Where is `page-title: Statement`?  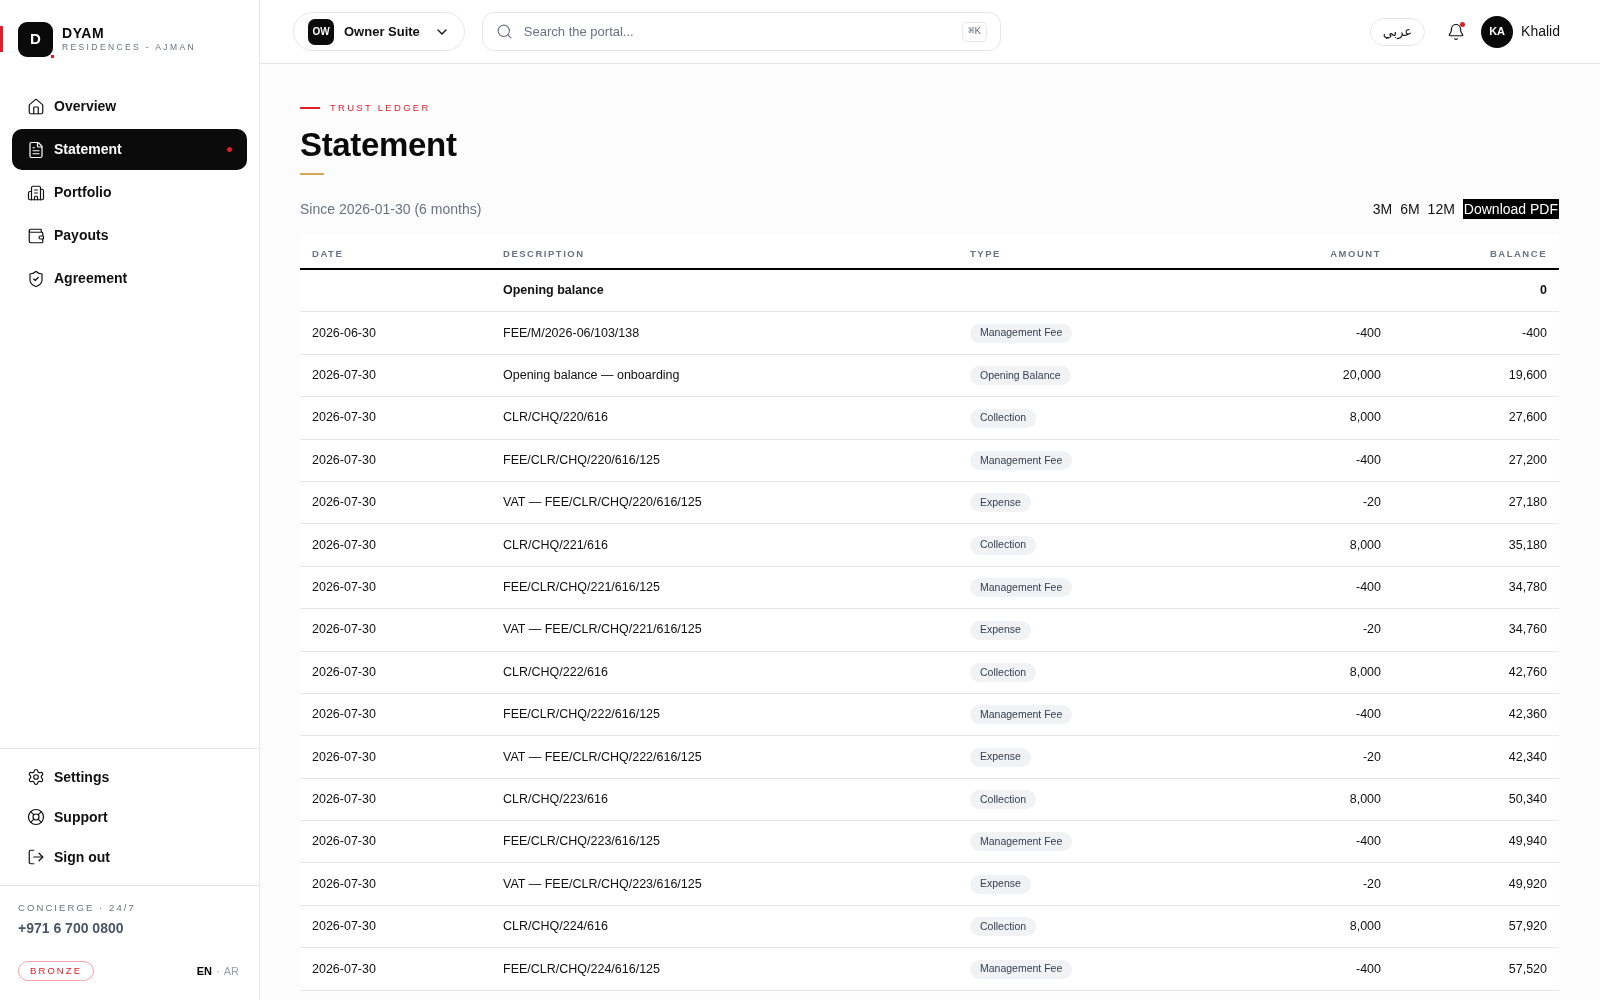
page-title: Statement is located at coordinates (378, 145).